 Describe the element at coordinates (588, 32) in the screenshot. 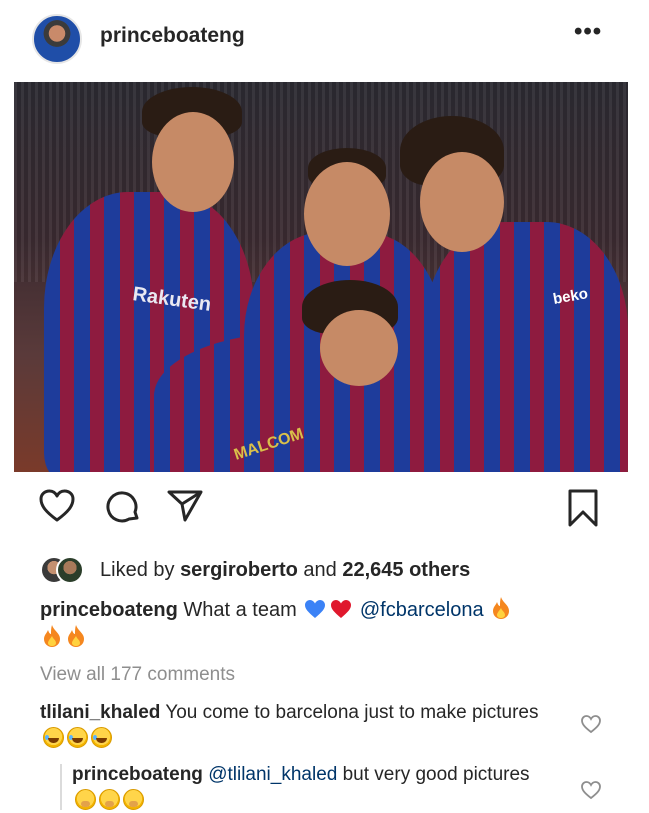

I see `more-icon: •••` at that location.